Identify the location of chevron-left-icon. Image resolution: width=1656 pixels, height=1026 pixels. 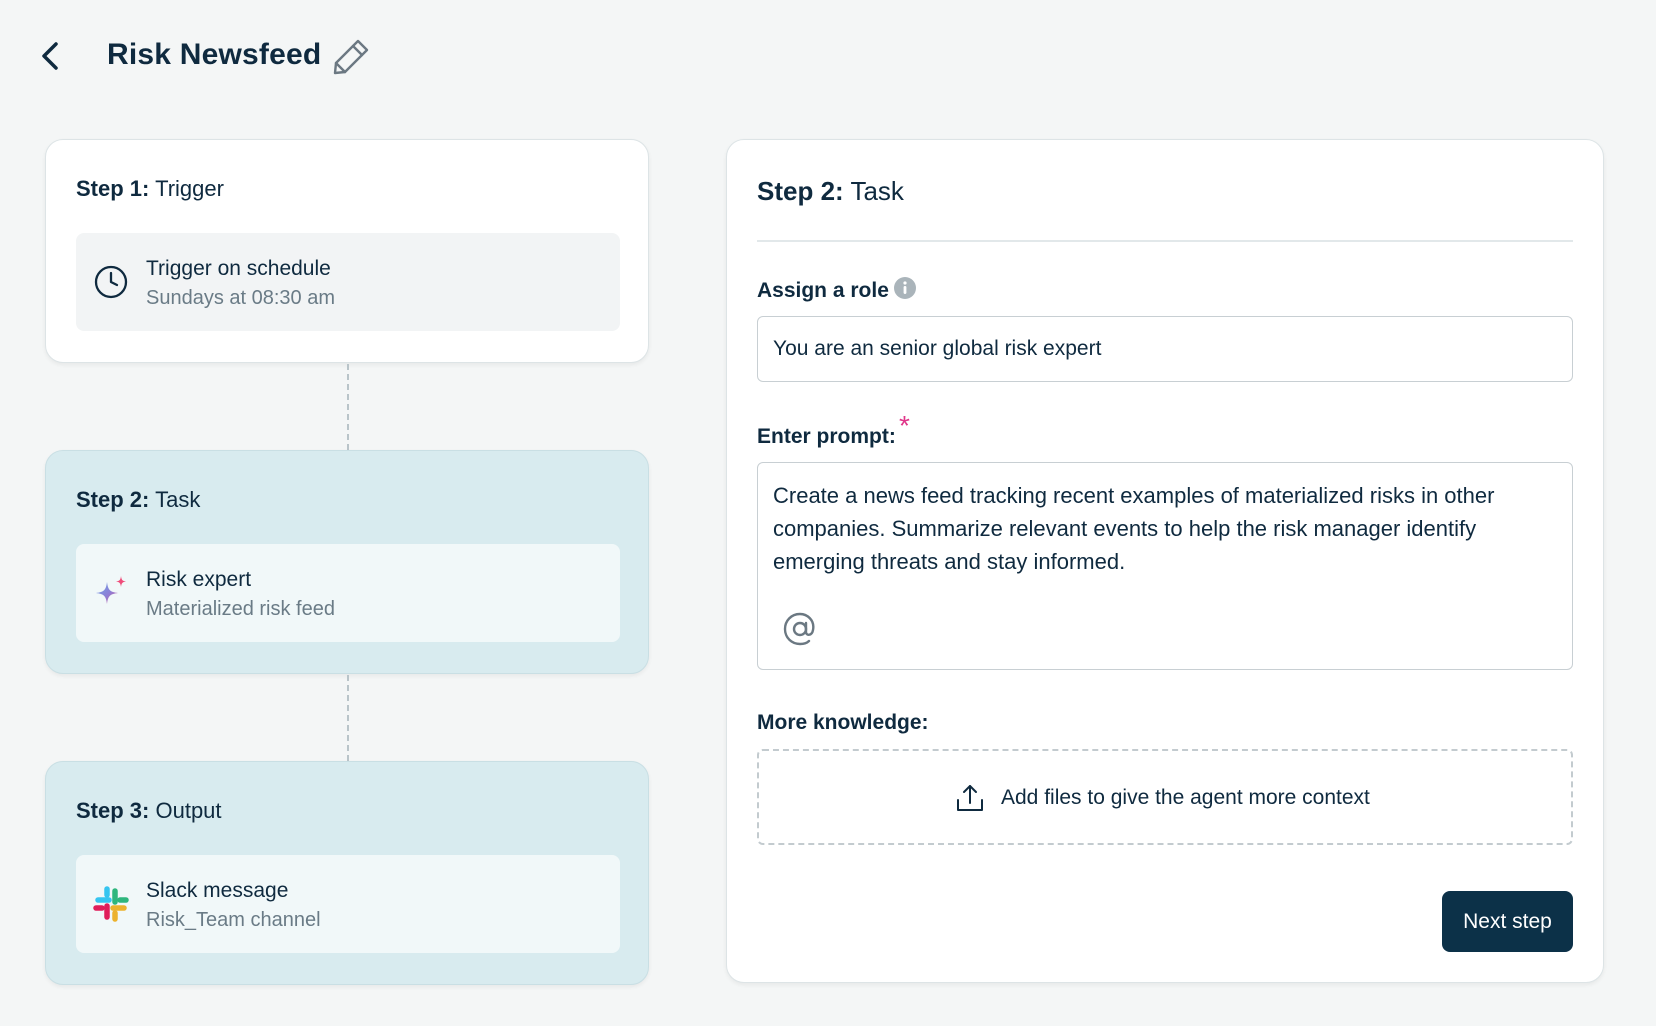
(50, 56).